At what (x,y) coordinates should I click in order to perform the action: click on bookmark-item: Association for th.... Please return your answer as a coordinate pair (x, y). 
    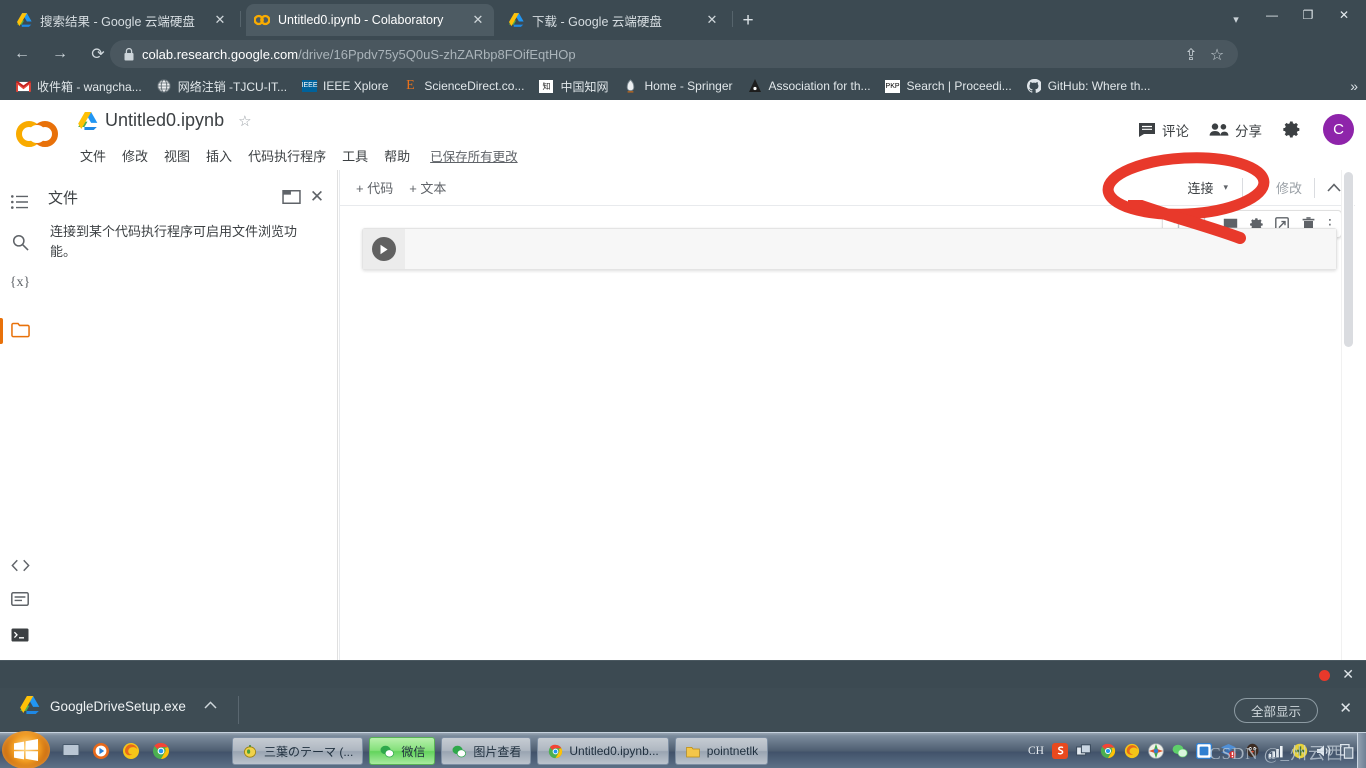
    Looking at the image, I should click on (809, 86).